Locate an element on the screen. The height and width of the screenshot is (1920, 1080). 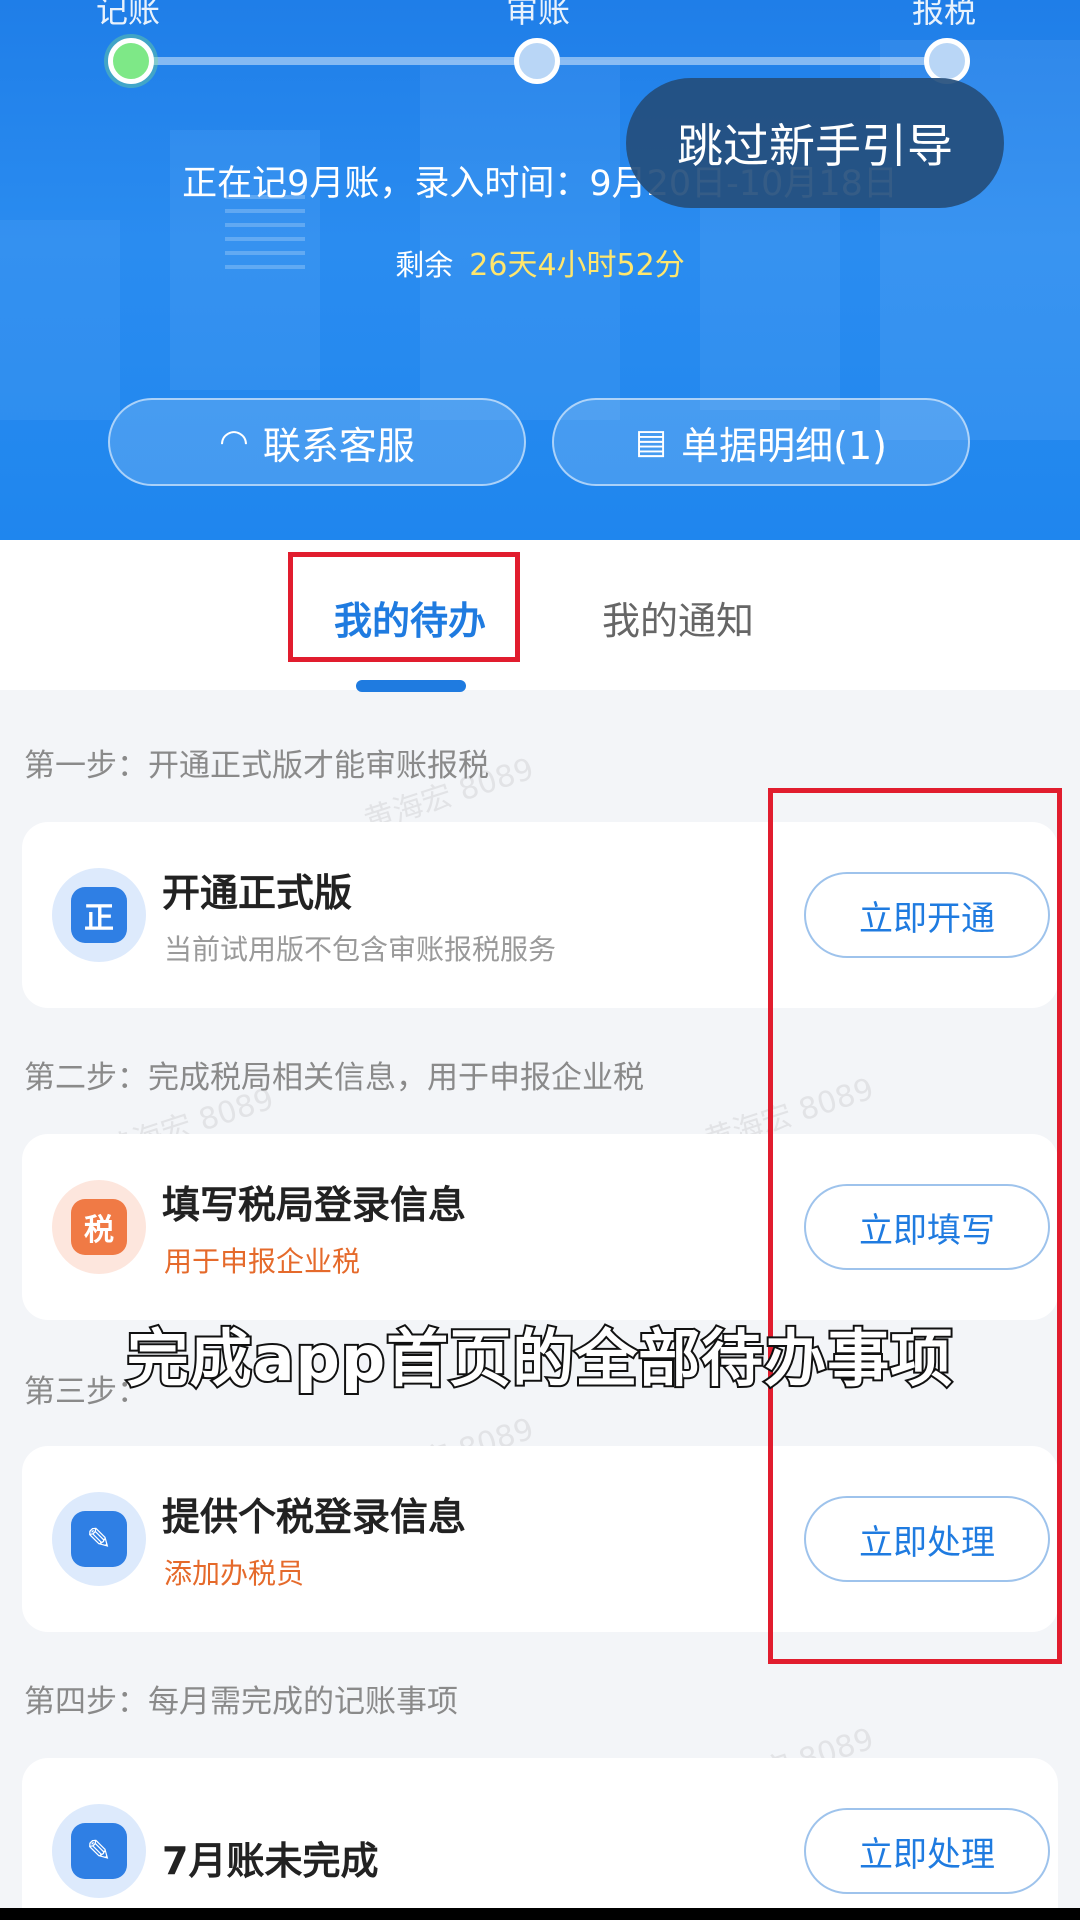
step-title: 第一步：开通正式版才能审账报税 is located at coordinates (256, 766).